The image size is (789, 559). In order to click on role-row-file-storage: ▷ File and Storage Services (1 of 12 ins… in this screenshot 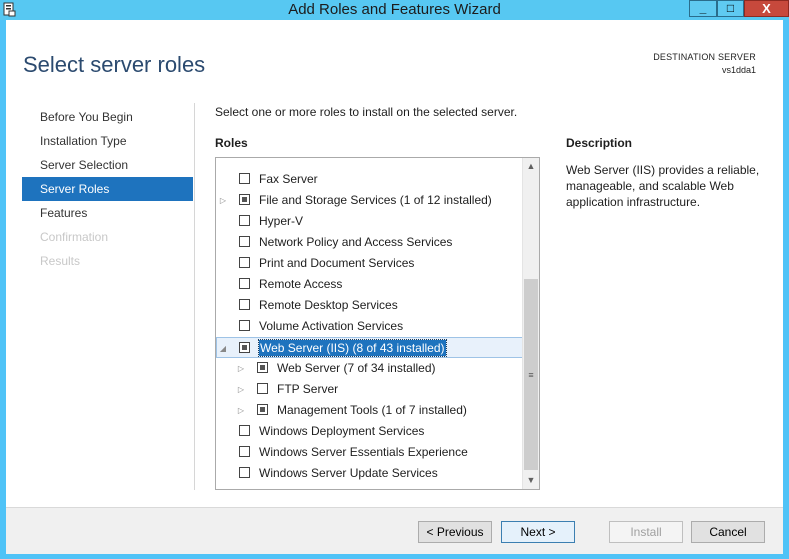, I will do `click(369, 200)`.